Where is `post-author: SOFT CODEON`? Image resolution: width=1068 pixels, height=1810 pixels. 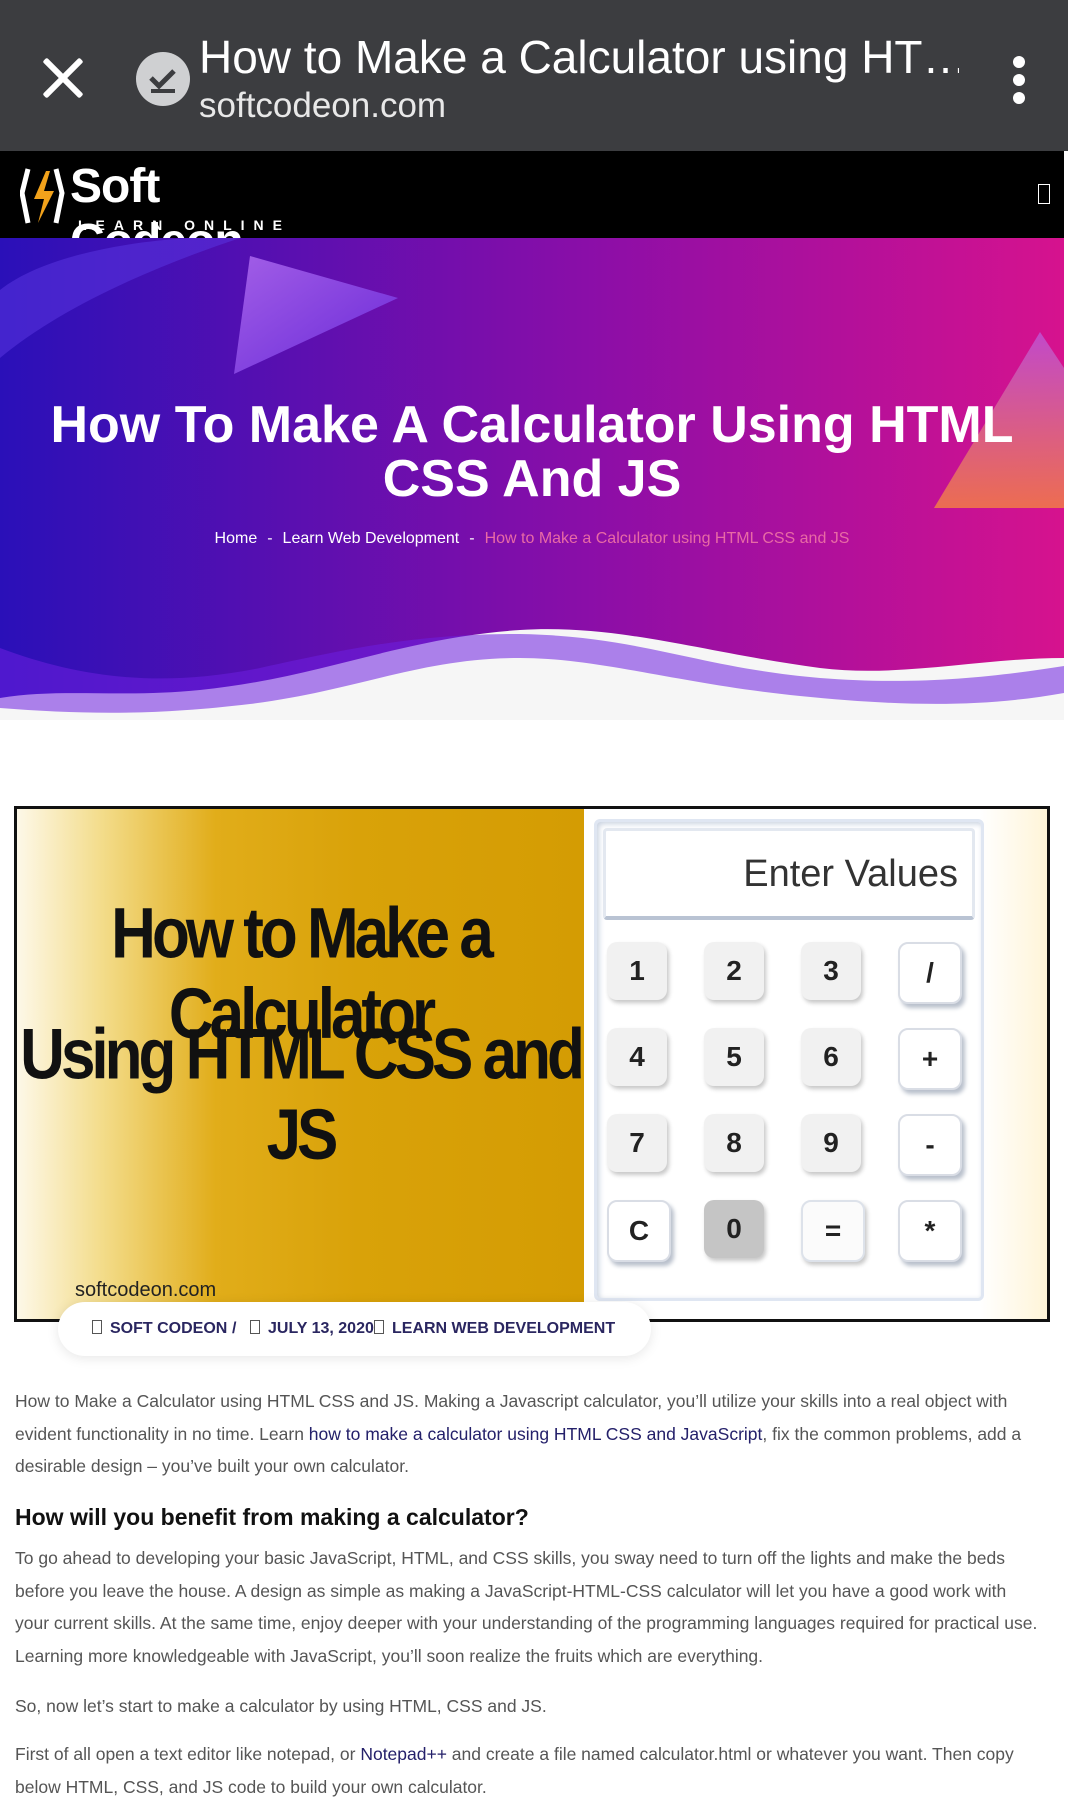 post-author: SOFT CODEON is located at coordinates (159, 1329).